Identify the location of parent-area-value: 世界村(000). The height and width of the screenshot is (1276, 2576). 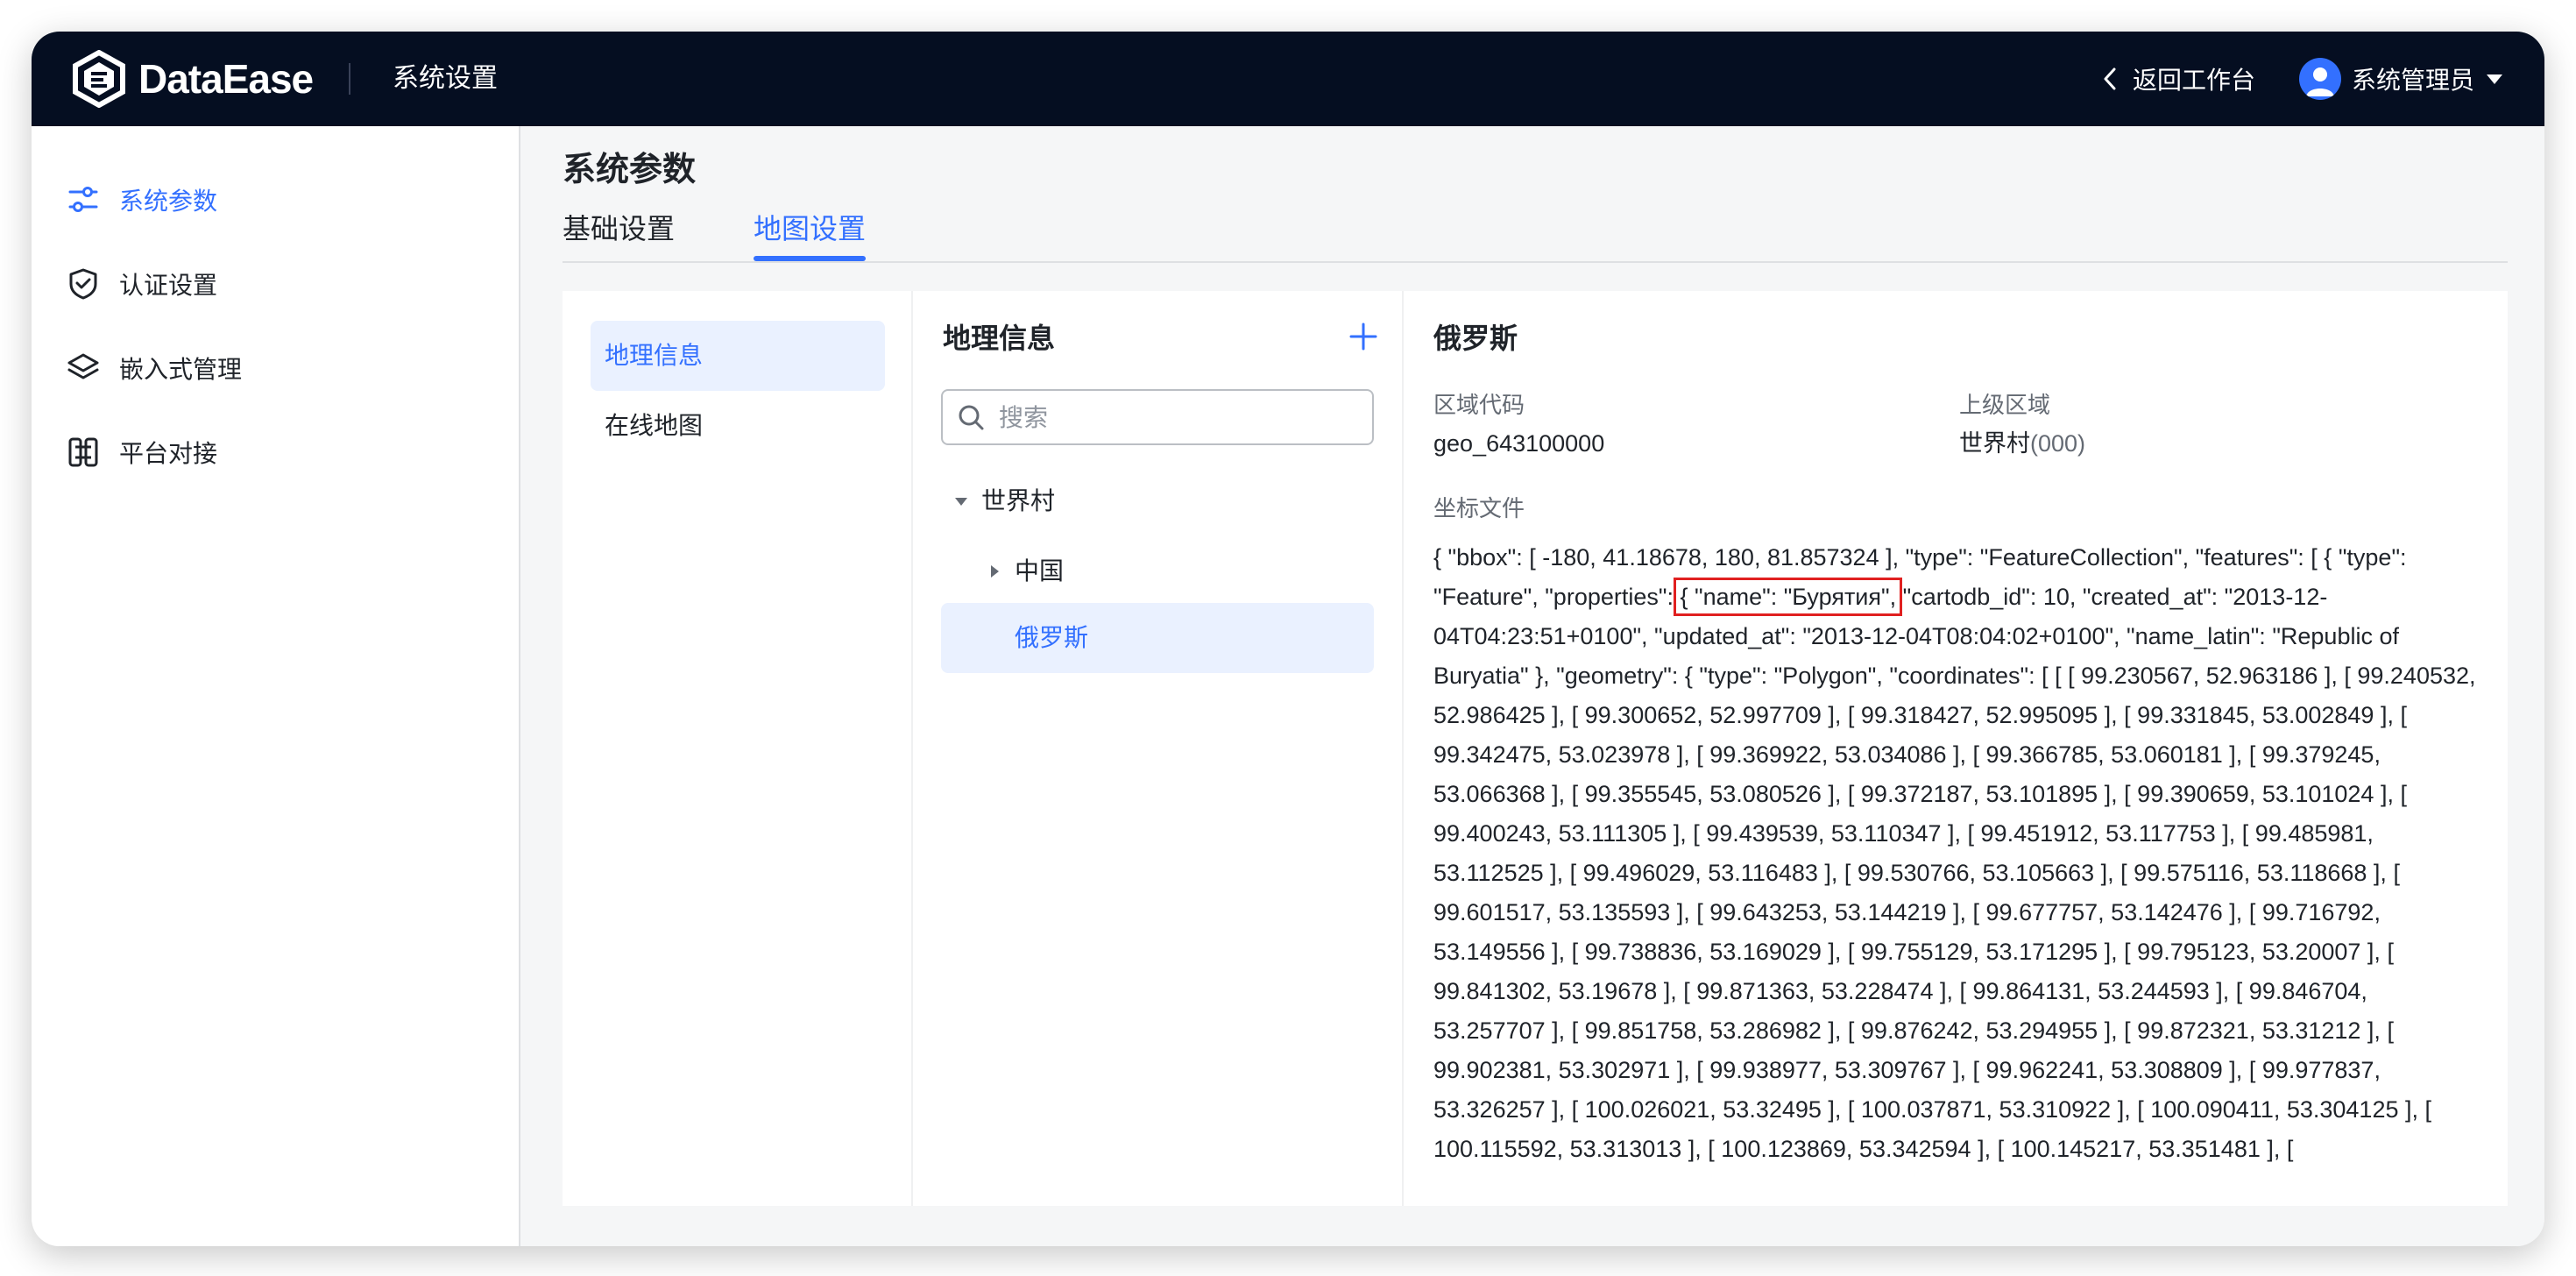
(2022, 443).